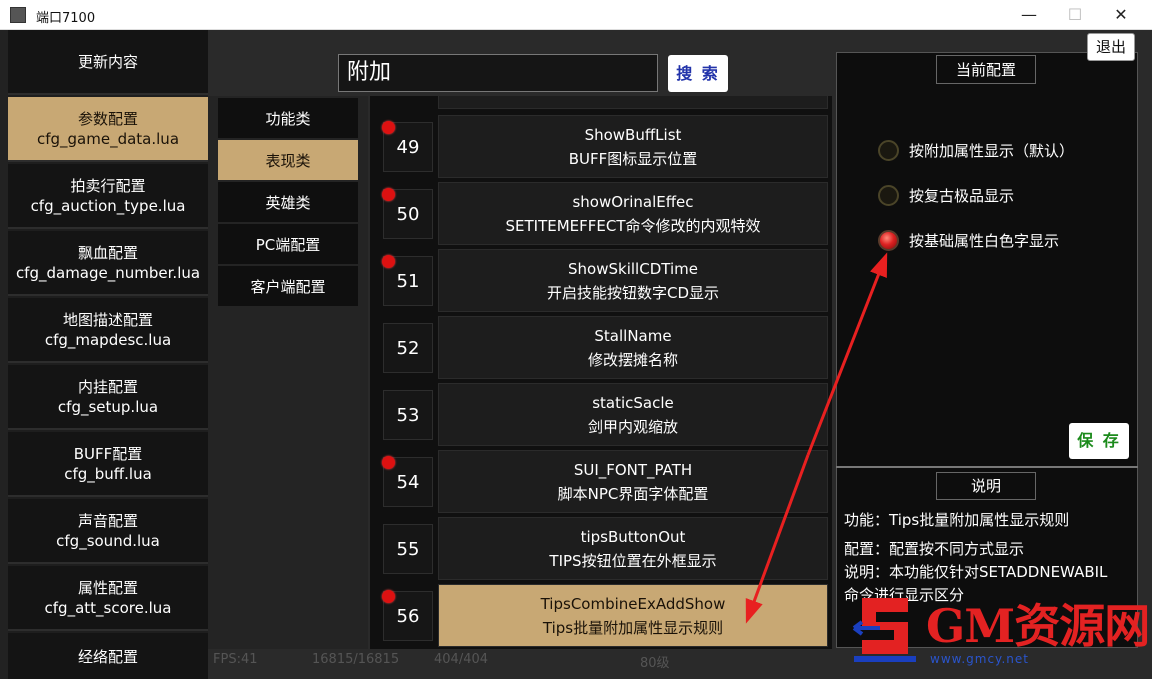 This screenshot has width=1152, height=679. What do you see at coordinates (632, 426) in the screenshot?
I see `row-desc: 剑甲内观缩放` at bounding box center [632, 426].